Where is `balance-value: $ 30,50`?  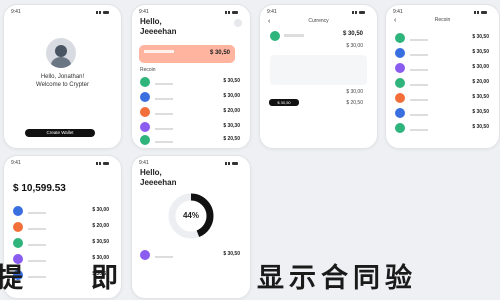
balance-value: $ 30,50 is located at coordinates (219, 53).